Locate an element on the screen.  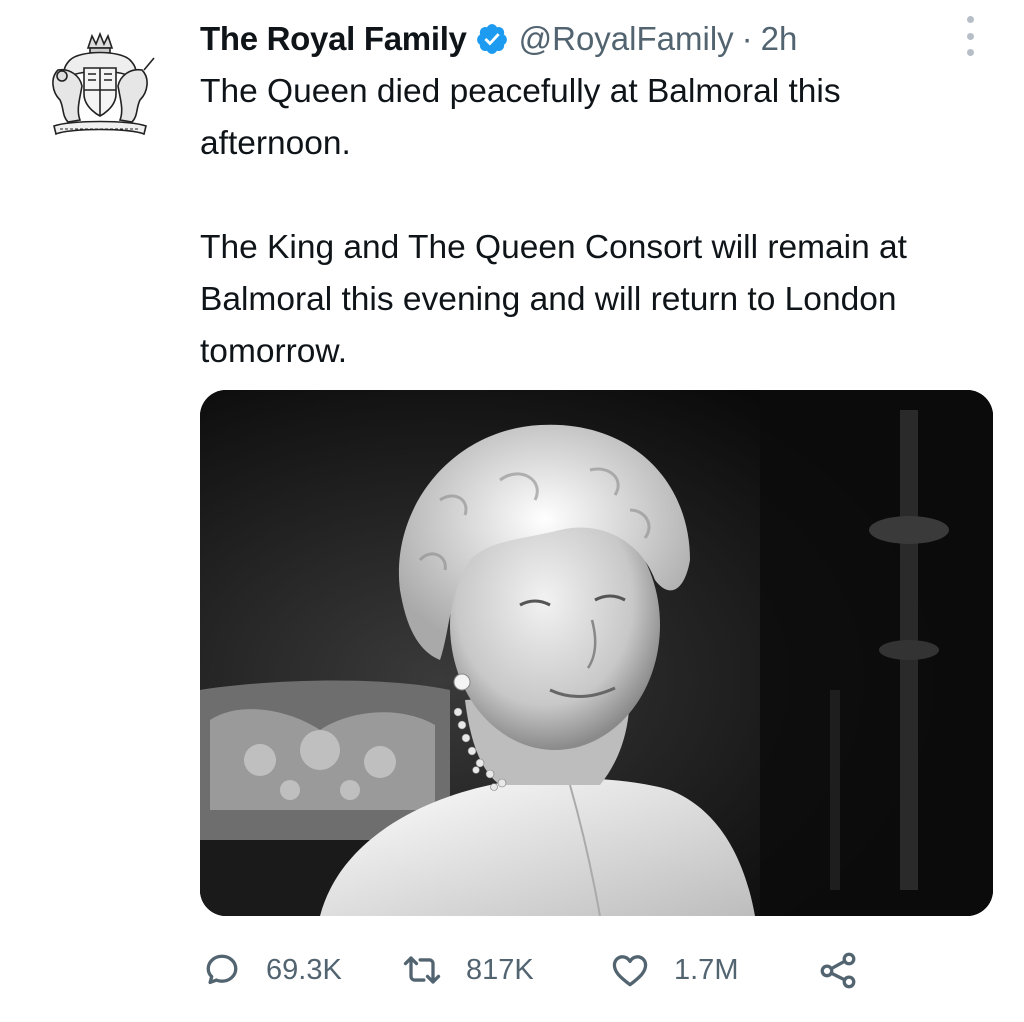
reply-button: 69.3K is located at coordinates (271, 970).